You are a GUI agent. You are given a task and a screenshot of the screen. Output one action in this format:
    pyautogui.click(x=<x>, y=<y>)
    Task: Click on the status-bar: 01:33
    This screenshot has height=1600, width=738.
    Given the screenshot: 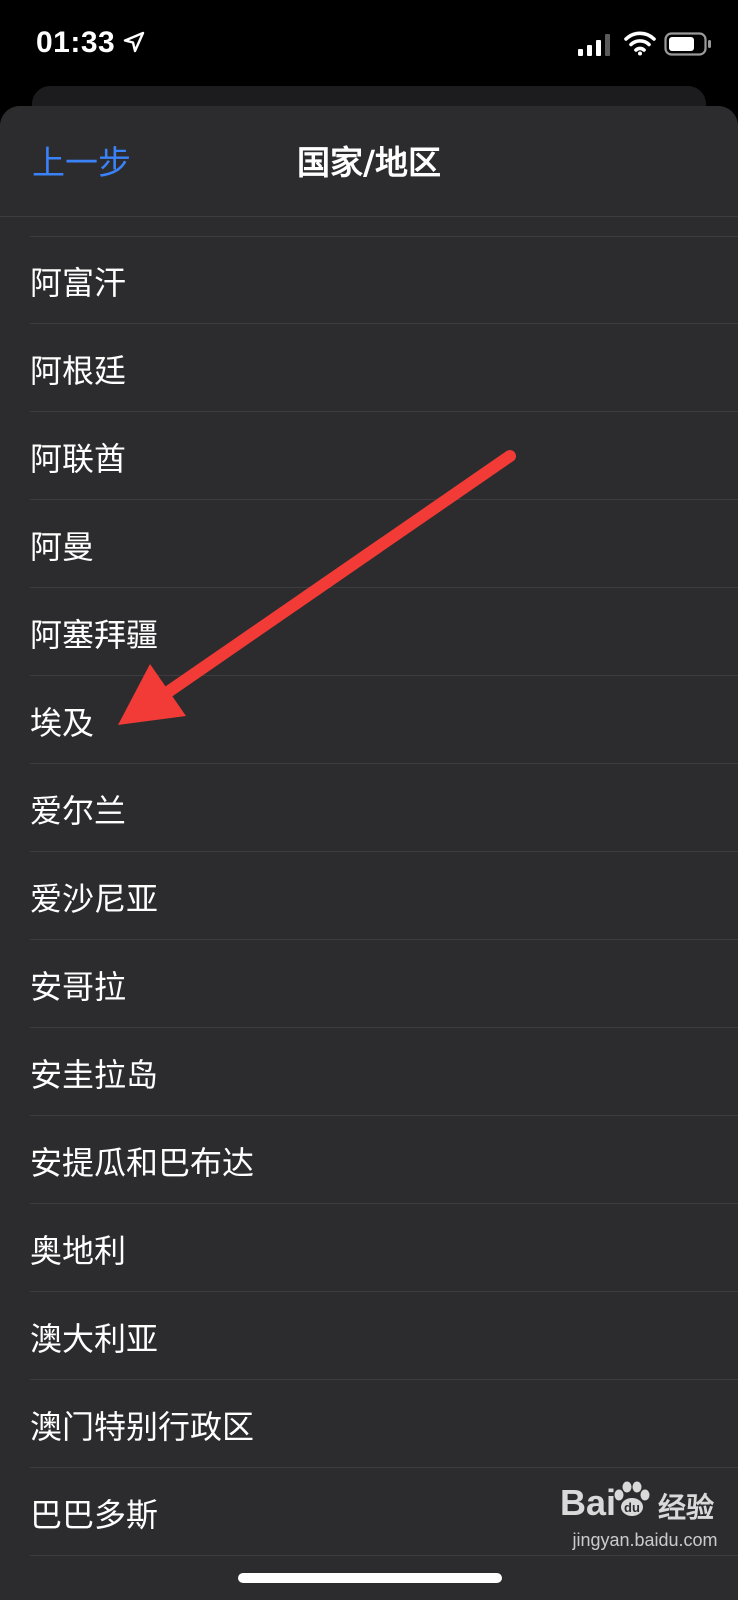 What is the action you would take?
    pyautogui.click(x=369, y=45)
    